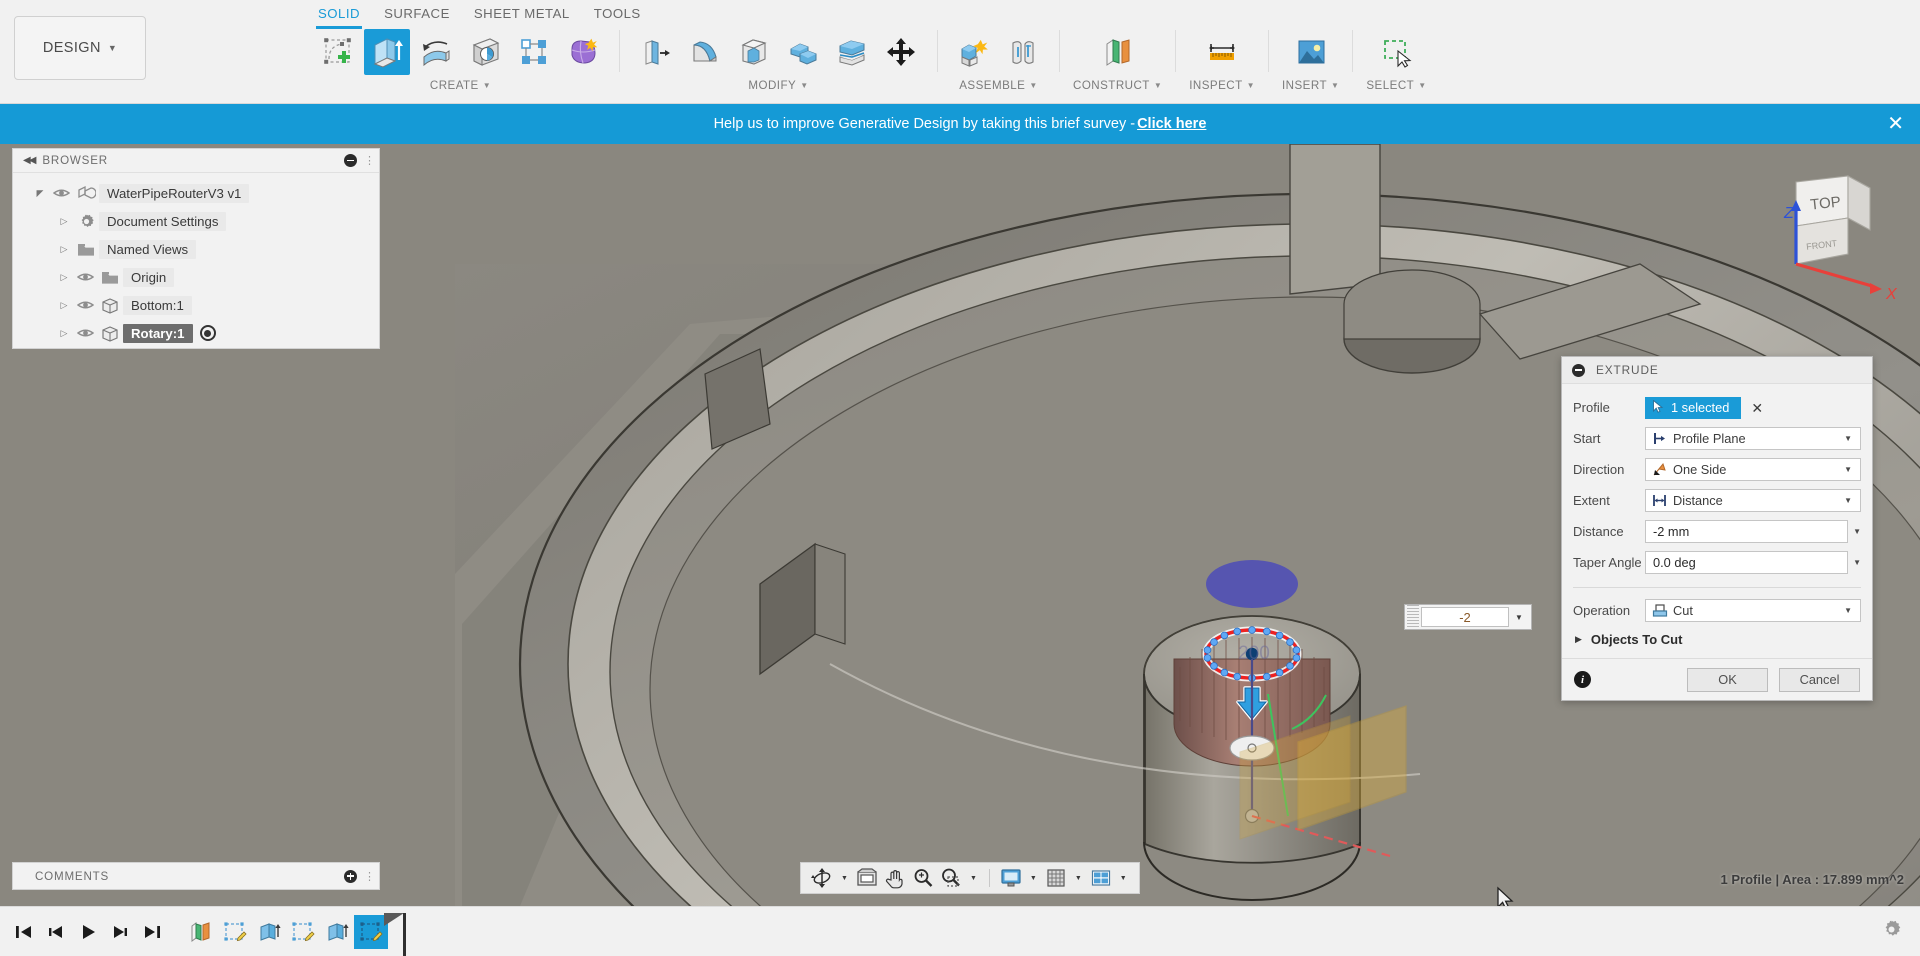 This screenshot has height=956, width=1920. What do you see at coordinates (1753, 610) in the screenshot?
I see `operation-dropdown: Cut ▼` at bounding box center [1753, 610].